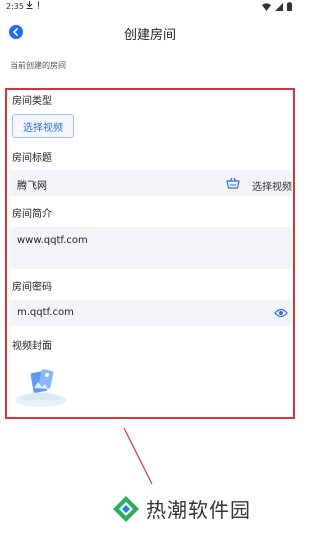 The height and width of the screenshot is (534, 320). What do you see at coordinates (198, 510) in the screenshot?
I see `watermark-text: 热潮软件园` at bounding box center [198, 510].